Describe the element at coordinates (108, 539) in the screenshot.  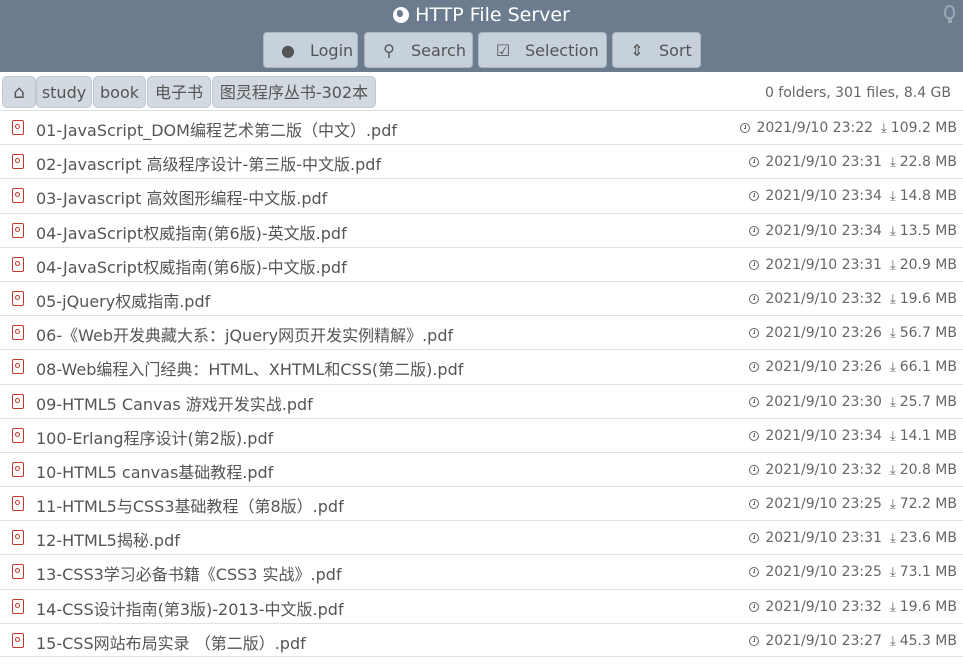
I see `file-name-link: 12-HTML5揭秘.pdf` at that location.